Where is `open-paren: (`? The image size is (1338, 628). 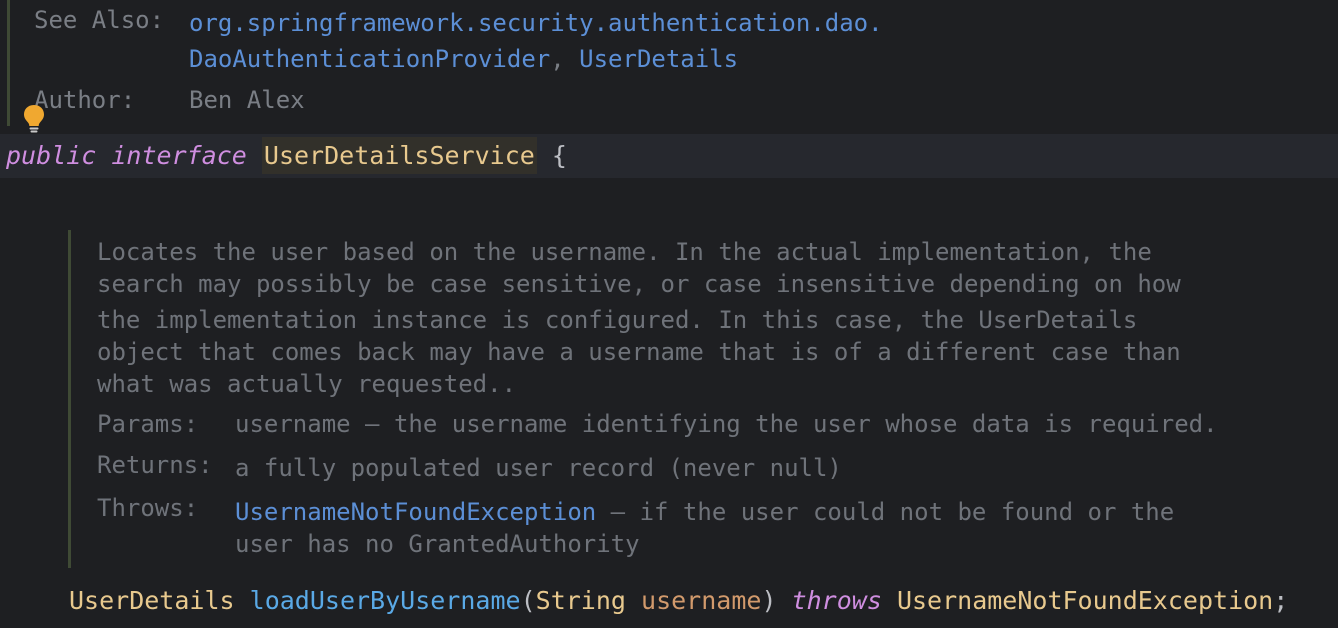
open-paren: ( is located at coordinates (528, 600).